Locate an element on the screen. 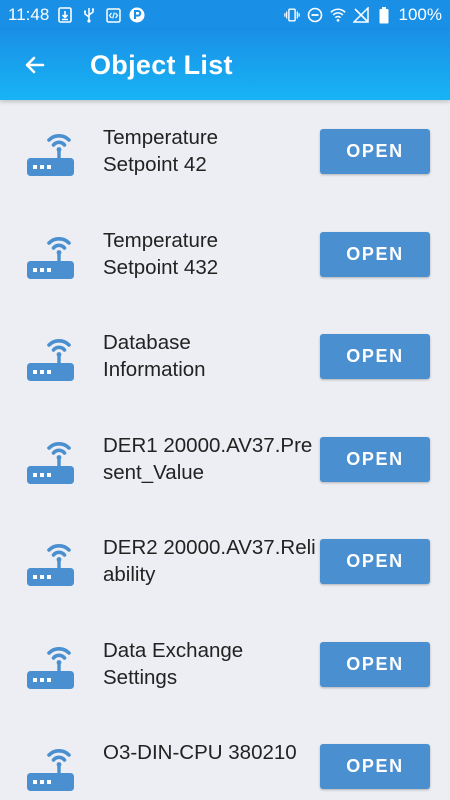 Image resolution: width=450 pixels, height=800 pixels. list-item: Temperature Setpoint 42 OPEN is located at coordinates (225, 151).